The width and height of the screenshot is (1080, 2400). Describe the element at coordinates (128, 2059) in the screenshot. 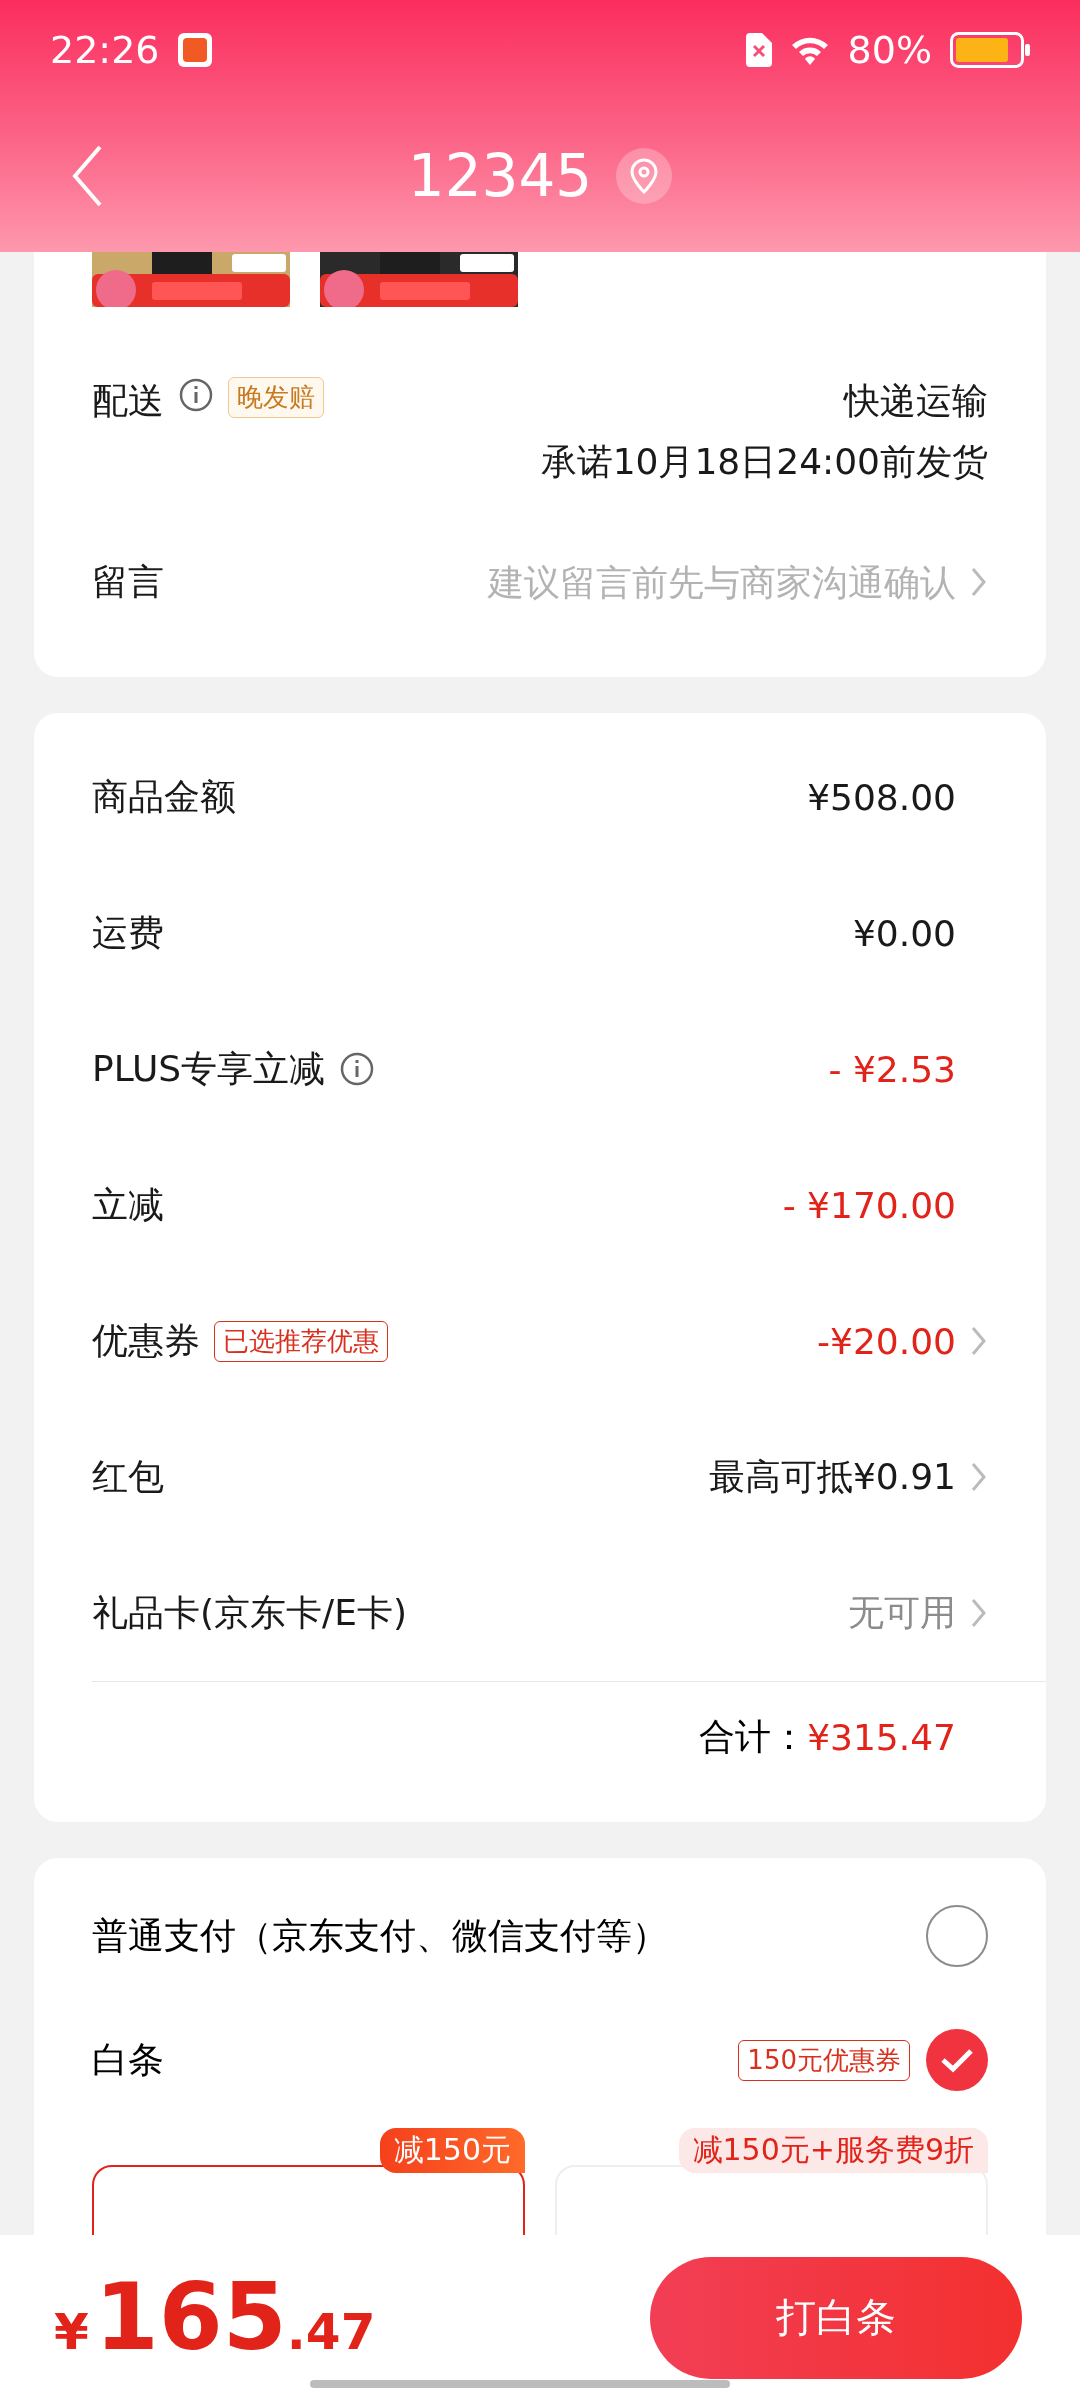

I see `payment-option-label: 白条` at that location.